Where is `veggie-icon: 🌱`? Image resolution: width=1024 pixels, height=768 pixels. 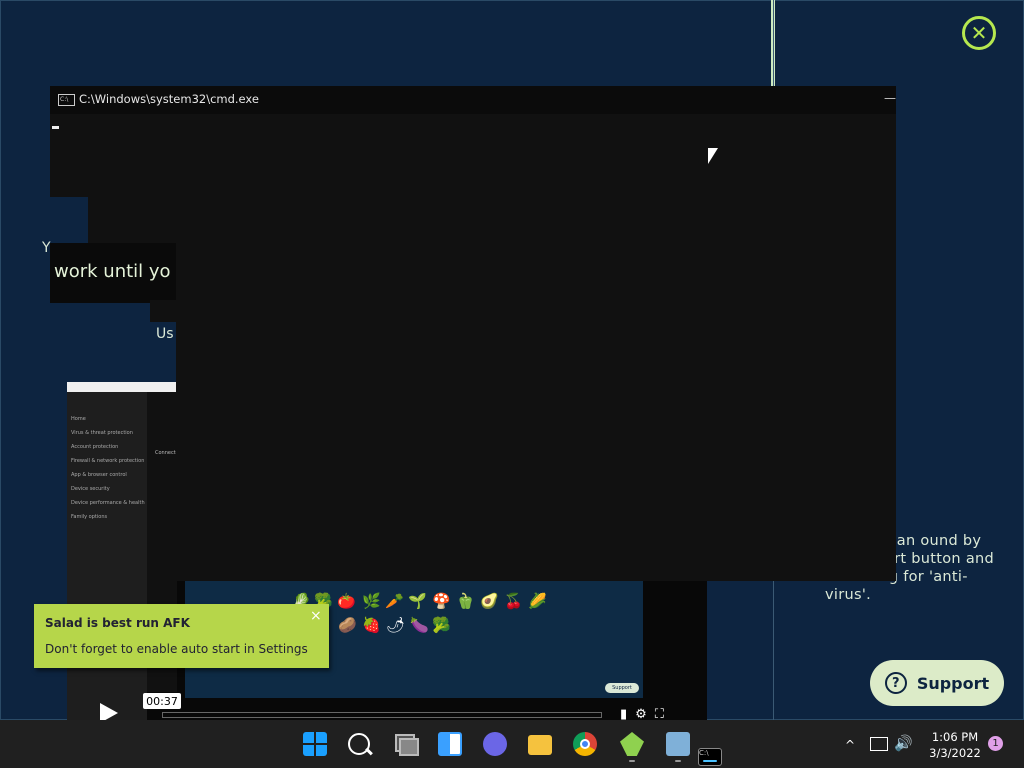 veggie-icon: 🌱 is located at coordinates (417, 601).